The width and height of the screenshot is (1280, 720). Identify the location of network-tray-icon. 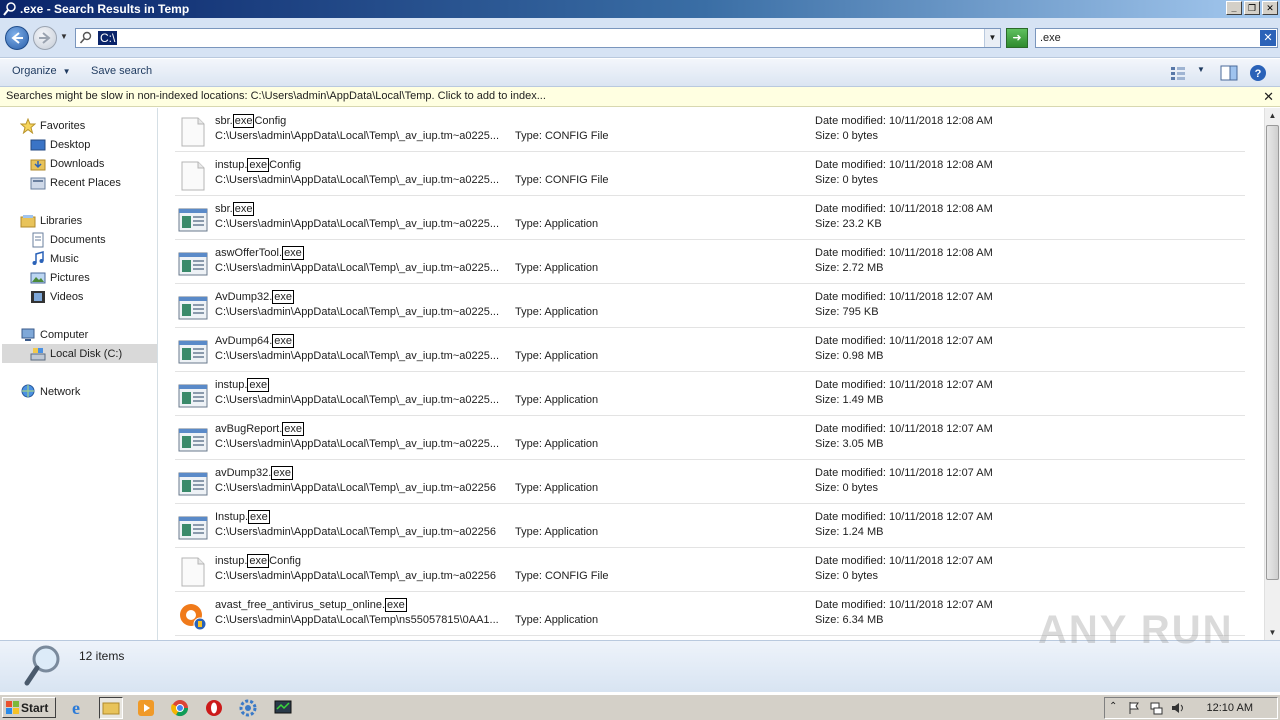
(1156, 708).